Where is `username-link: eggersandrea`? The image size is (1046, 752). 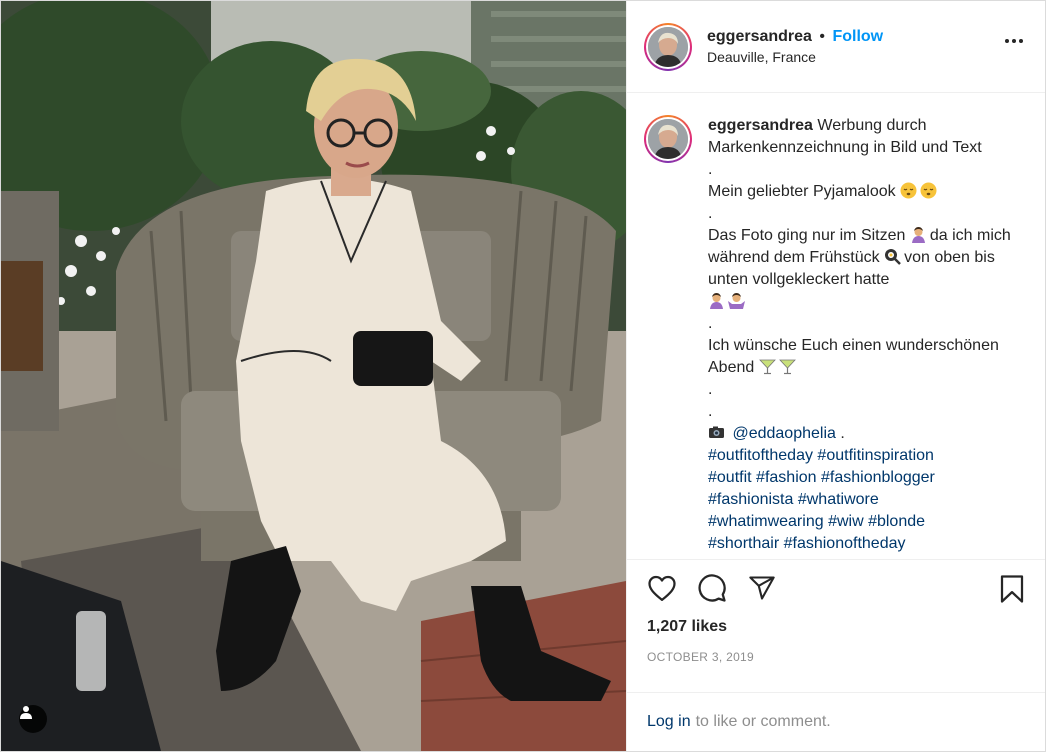 username-link: eggersandrea is located at coordinates (759, 36).